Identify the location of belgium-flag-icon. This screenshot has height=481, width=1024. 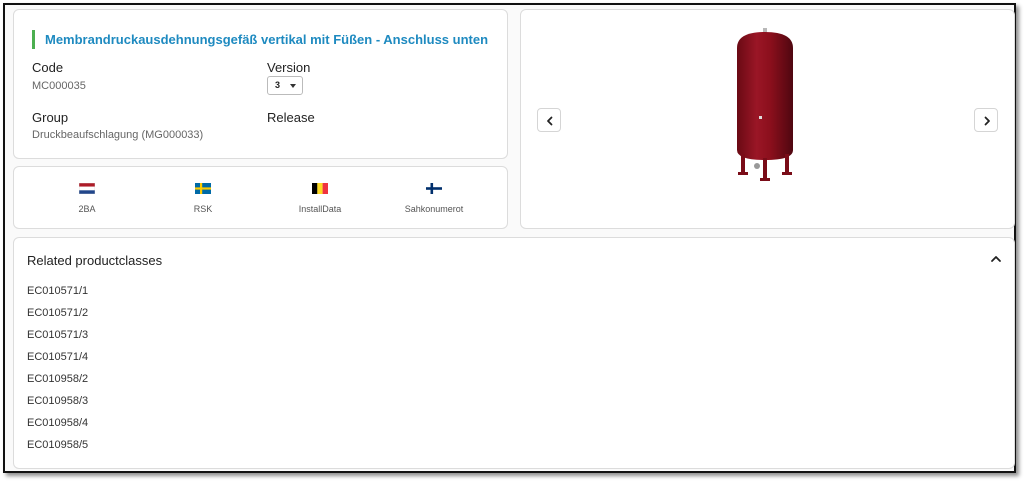
(320, 188).